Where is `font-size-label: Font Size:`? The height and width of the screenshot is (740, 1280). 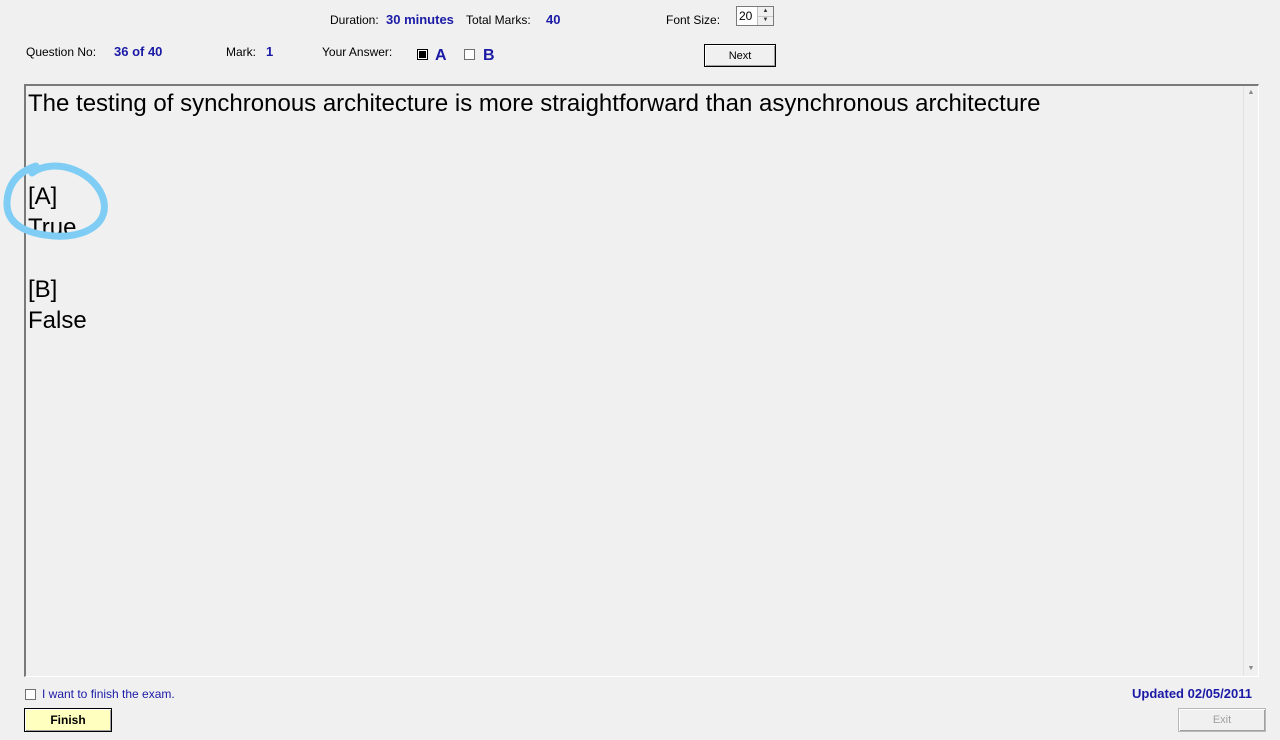
font-size-label: Font Size: is located at coordinates (693, 20).